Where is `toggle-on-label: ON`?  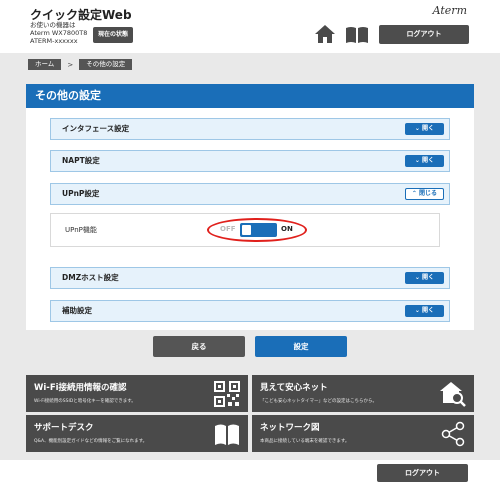
toggle-on-label: ON is located at coordinates (287, 229).